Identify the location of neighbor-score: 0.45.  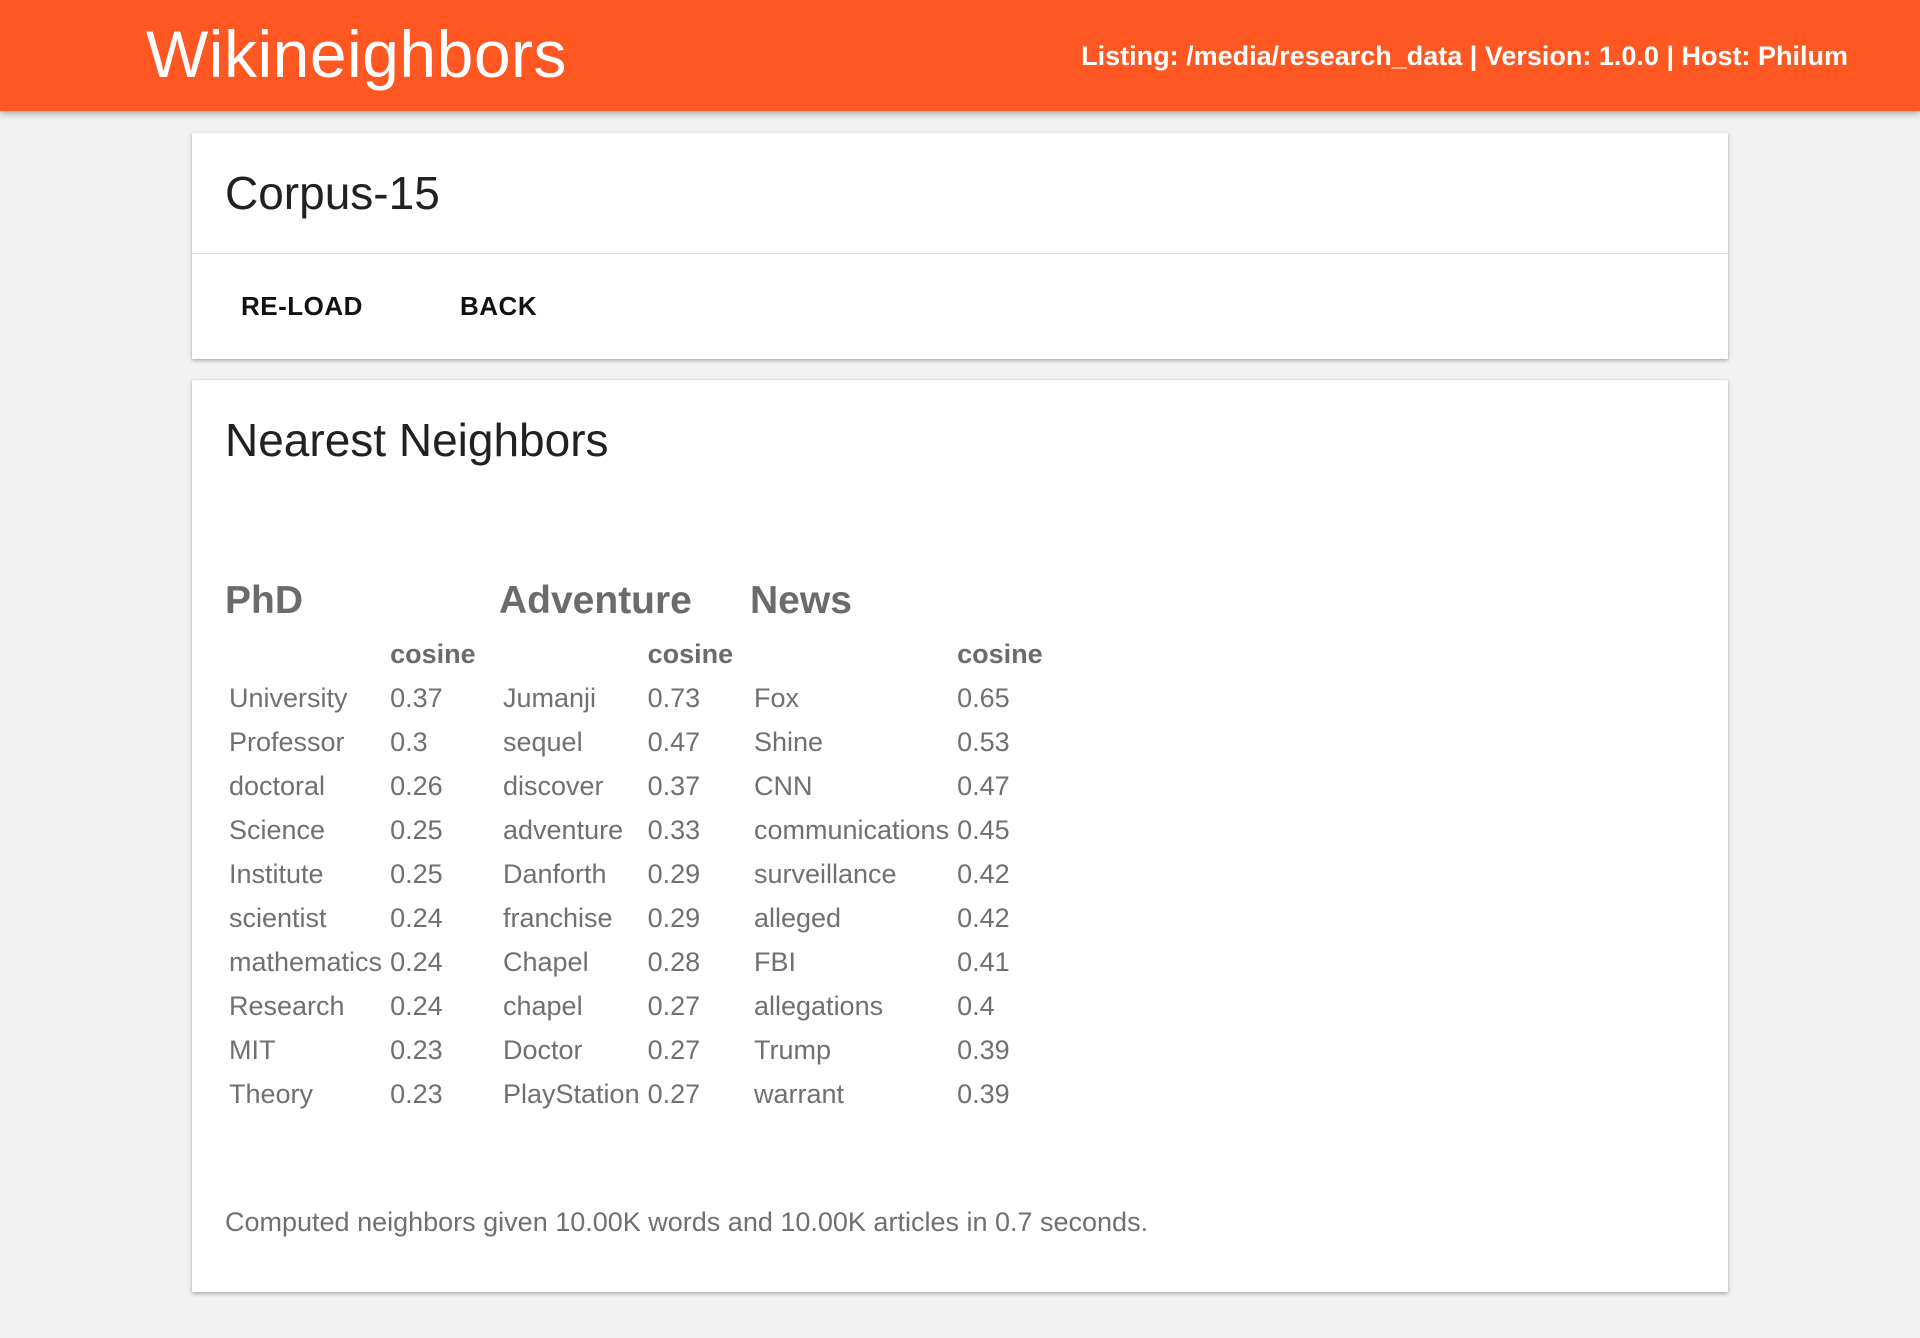
(983, 829).